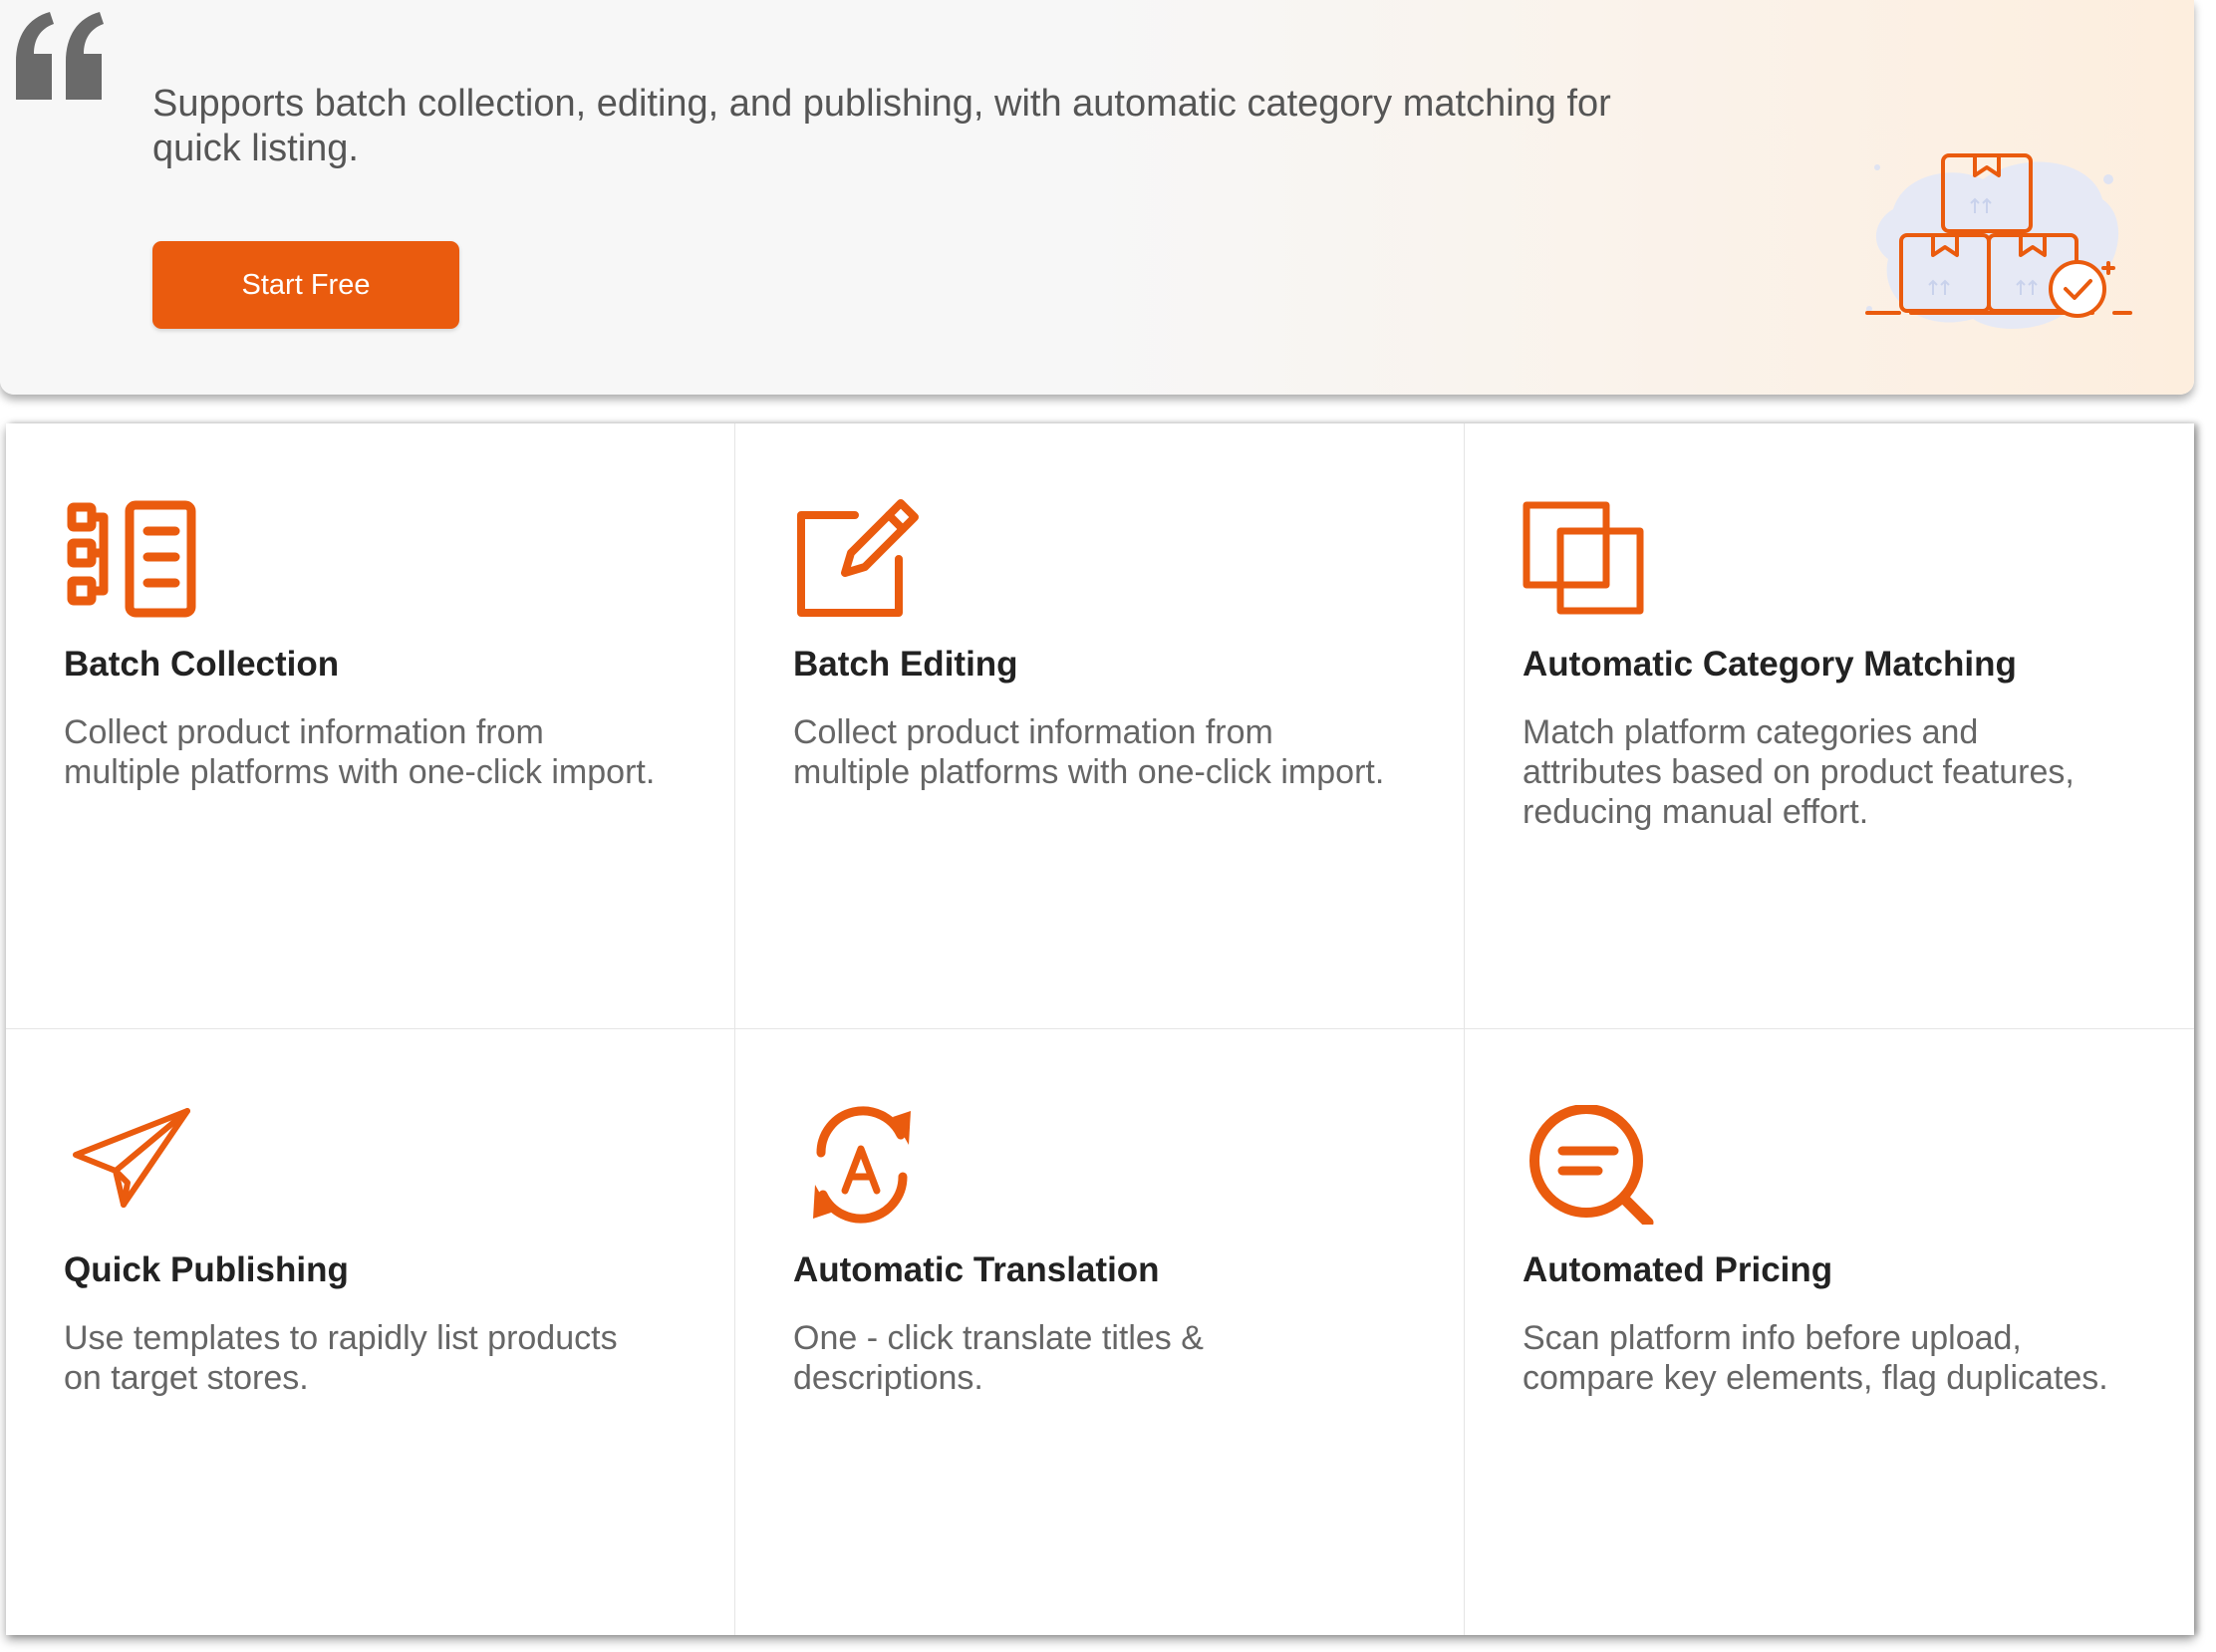 The height and width of the screenshot is (1652, 2216). I want to click on feature-title: Automatic Category Matching, so click(1770, 664).